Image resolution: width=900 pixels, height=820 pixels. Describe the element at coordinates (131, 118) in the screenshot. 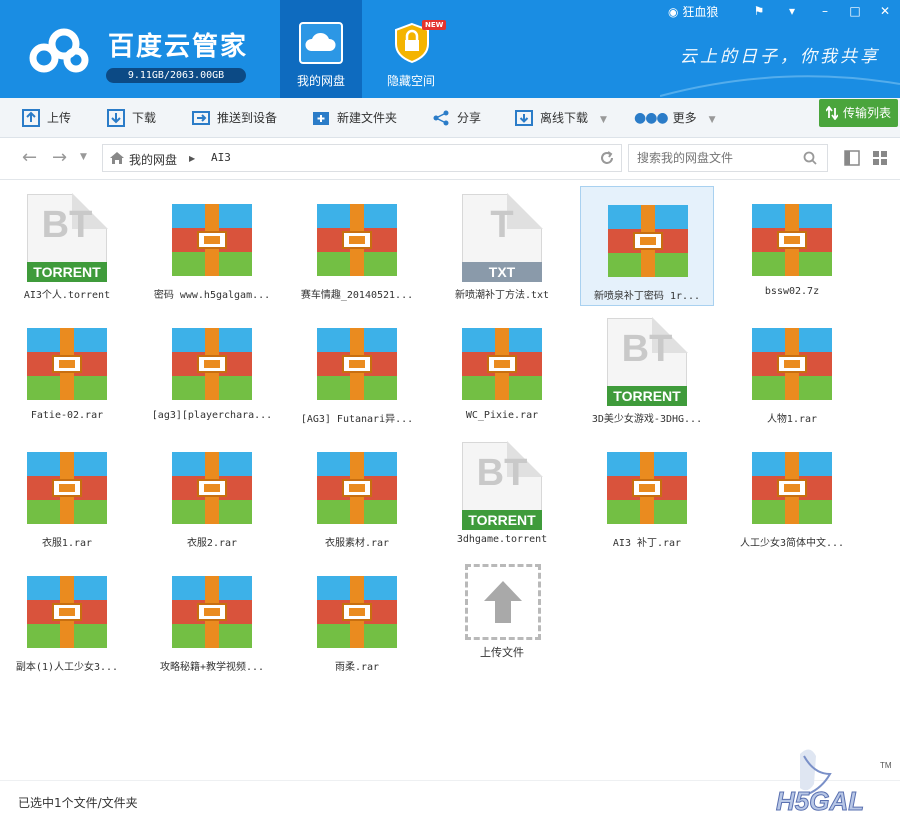

I see `download-button: 下载` at that location.